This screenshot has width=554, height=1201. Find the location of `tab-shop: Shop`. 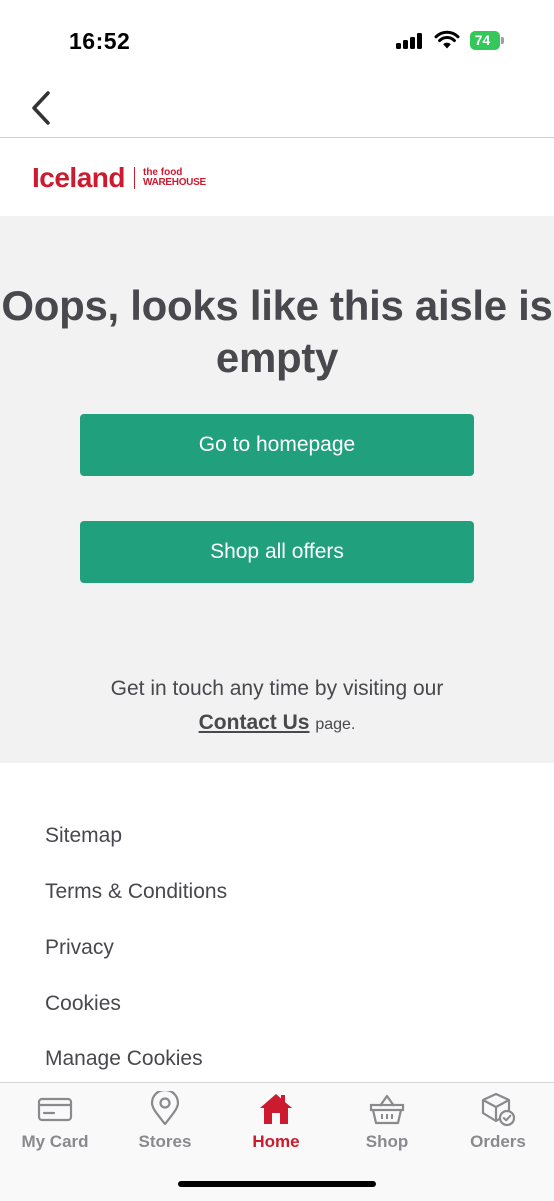

tab-shop: Shop is located at coordinates (387, 1123).